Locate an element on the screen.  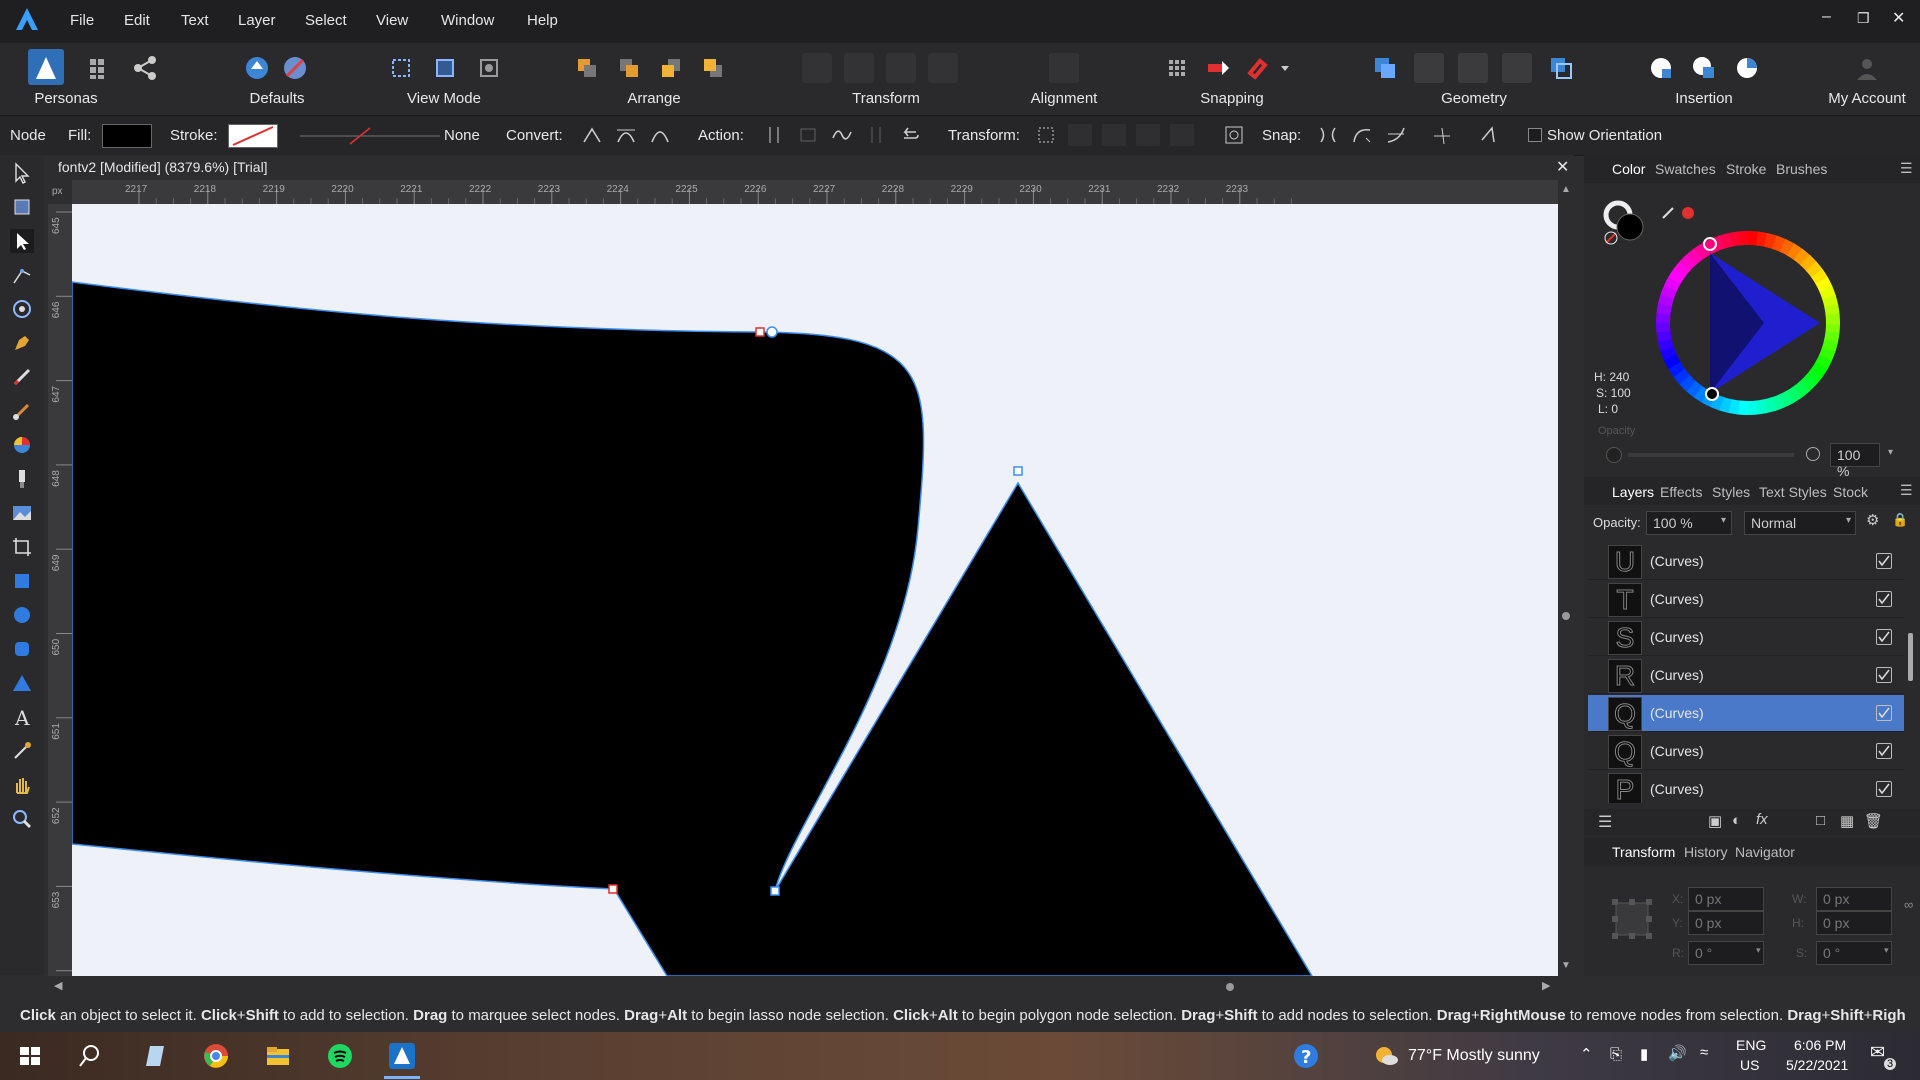
convert-smooth-icon is located at coordinates (626, 135).